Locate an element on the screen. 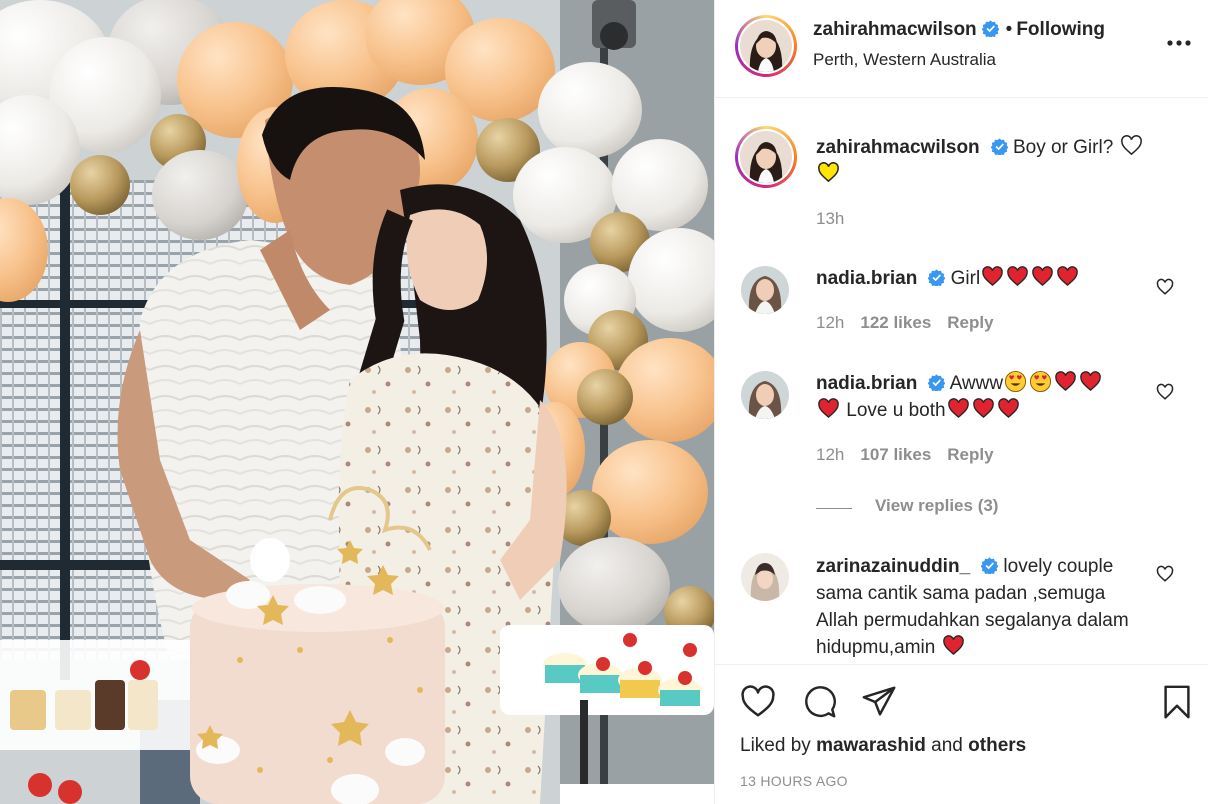 This screenshot has height=804, width=1208. caption-username: zahirahmacwilson is located at coordinates (898, 147).